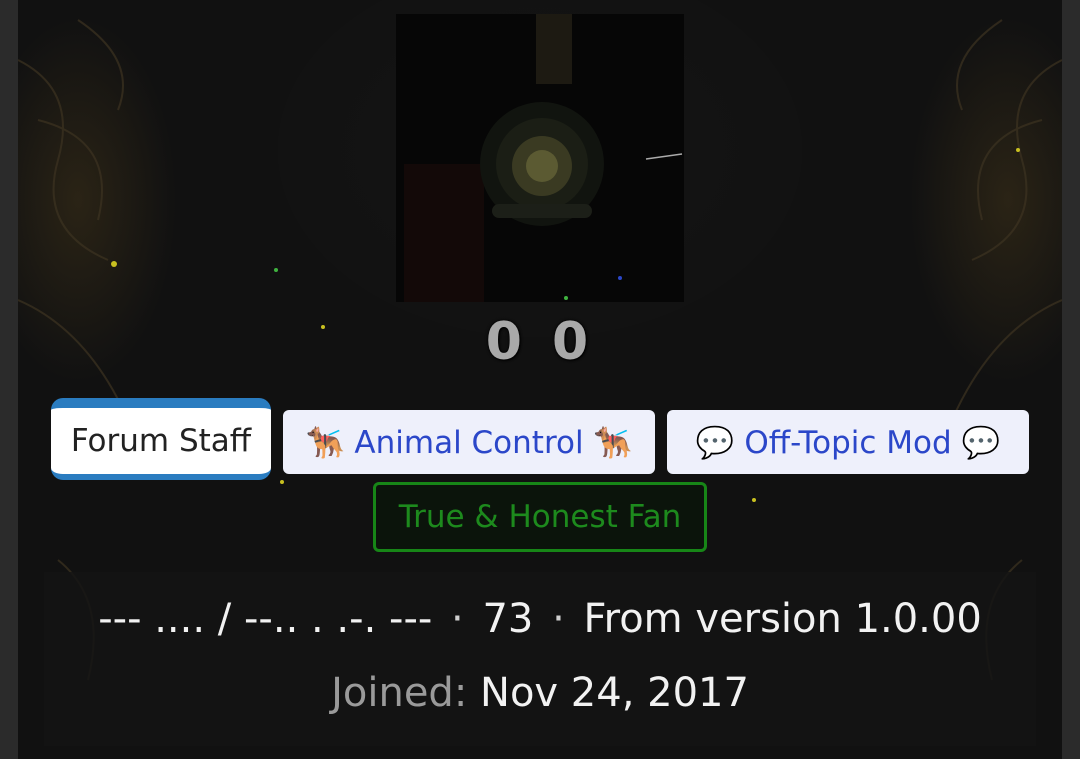 The image size is (1080, 759). What do you see at coordinates (399, 693) in the screenshot?
I see `joined-label: Joined:` at bounding box center [399, 693].